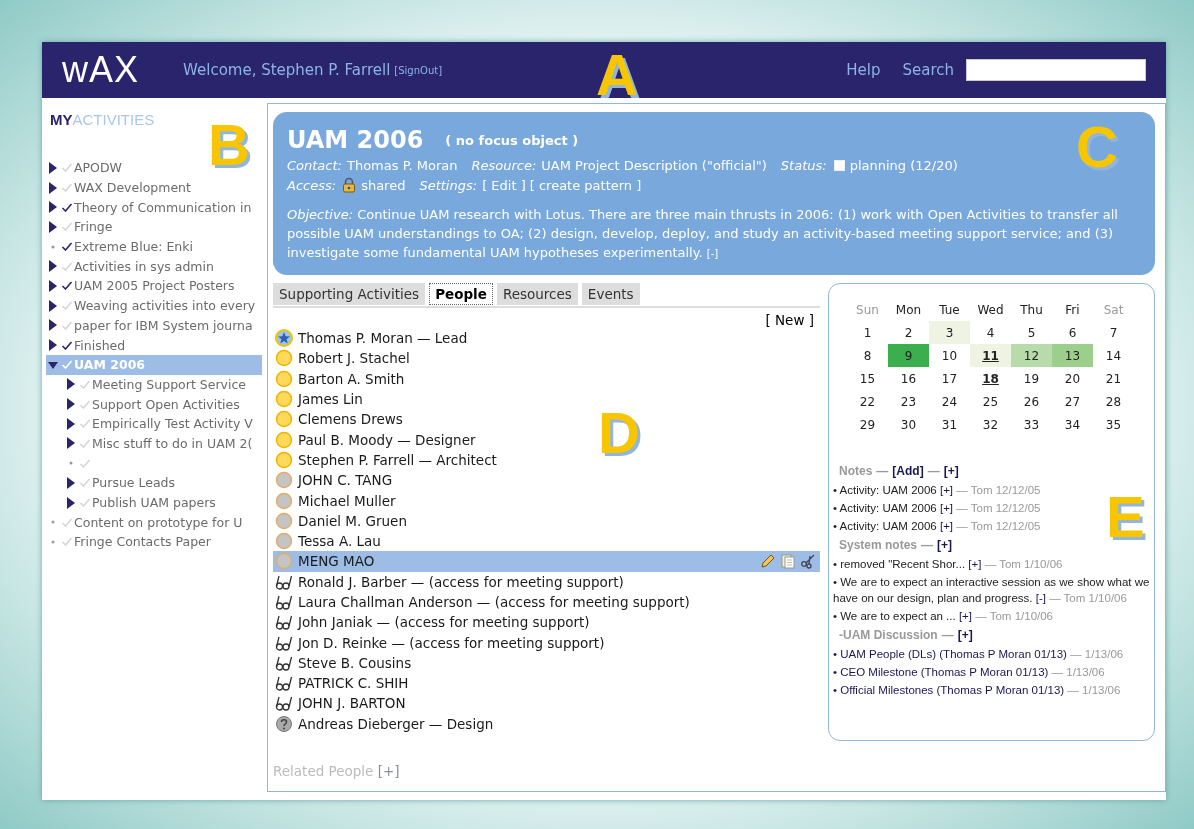 The width and height of the screenshot is (1194, 829). I want to click on tab: Supporting Activities, so click(349, 294).